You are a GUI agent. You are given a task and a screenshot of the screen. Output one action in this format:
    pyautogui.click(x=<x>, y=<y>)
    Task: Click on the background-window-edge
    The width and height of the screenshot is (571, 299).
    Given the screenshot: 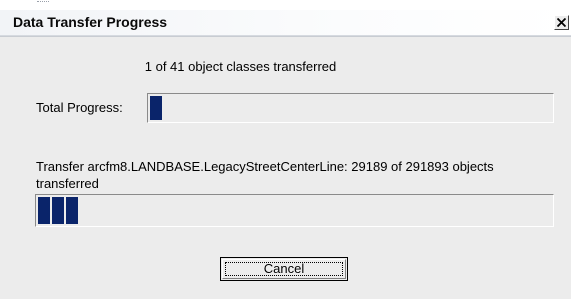 What is the action you would take?
    pyautogui.click(x=285, y=5)
    